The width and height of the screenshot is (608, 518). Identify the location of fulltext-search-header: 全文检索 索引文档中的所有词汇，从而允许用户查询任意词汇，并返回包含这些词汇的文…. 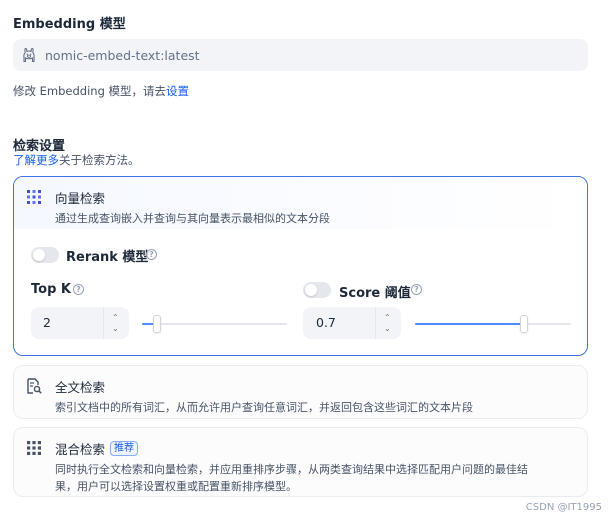
(300, 391).